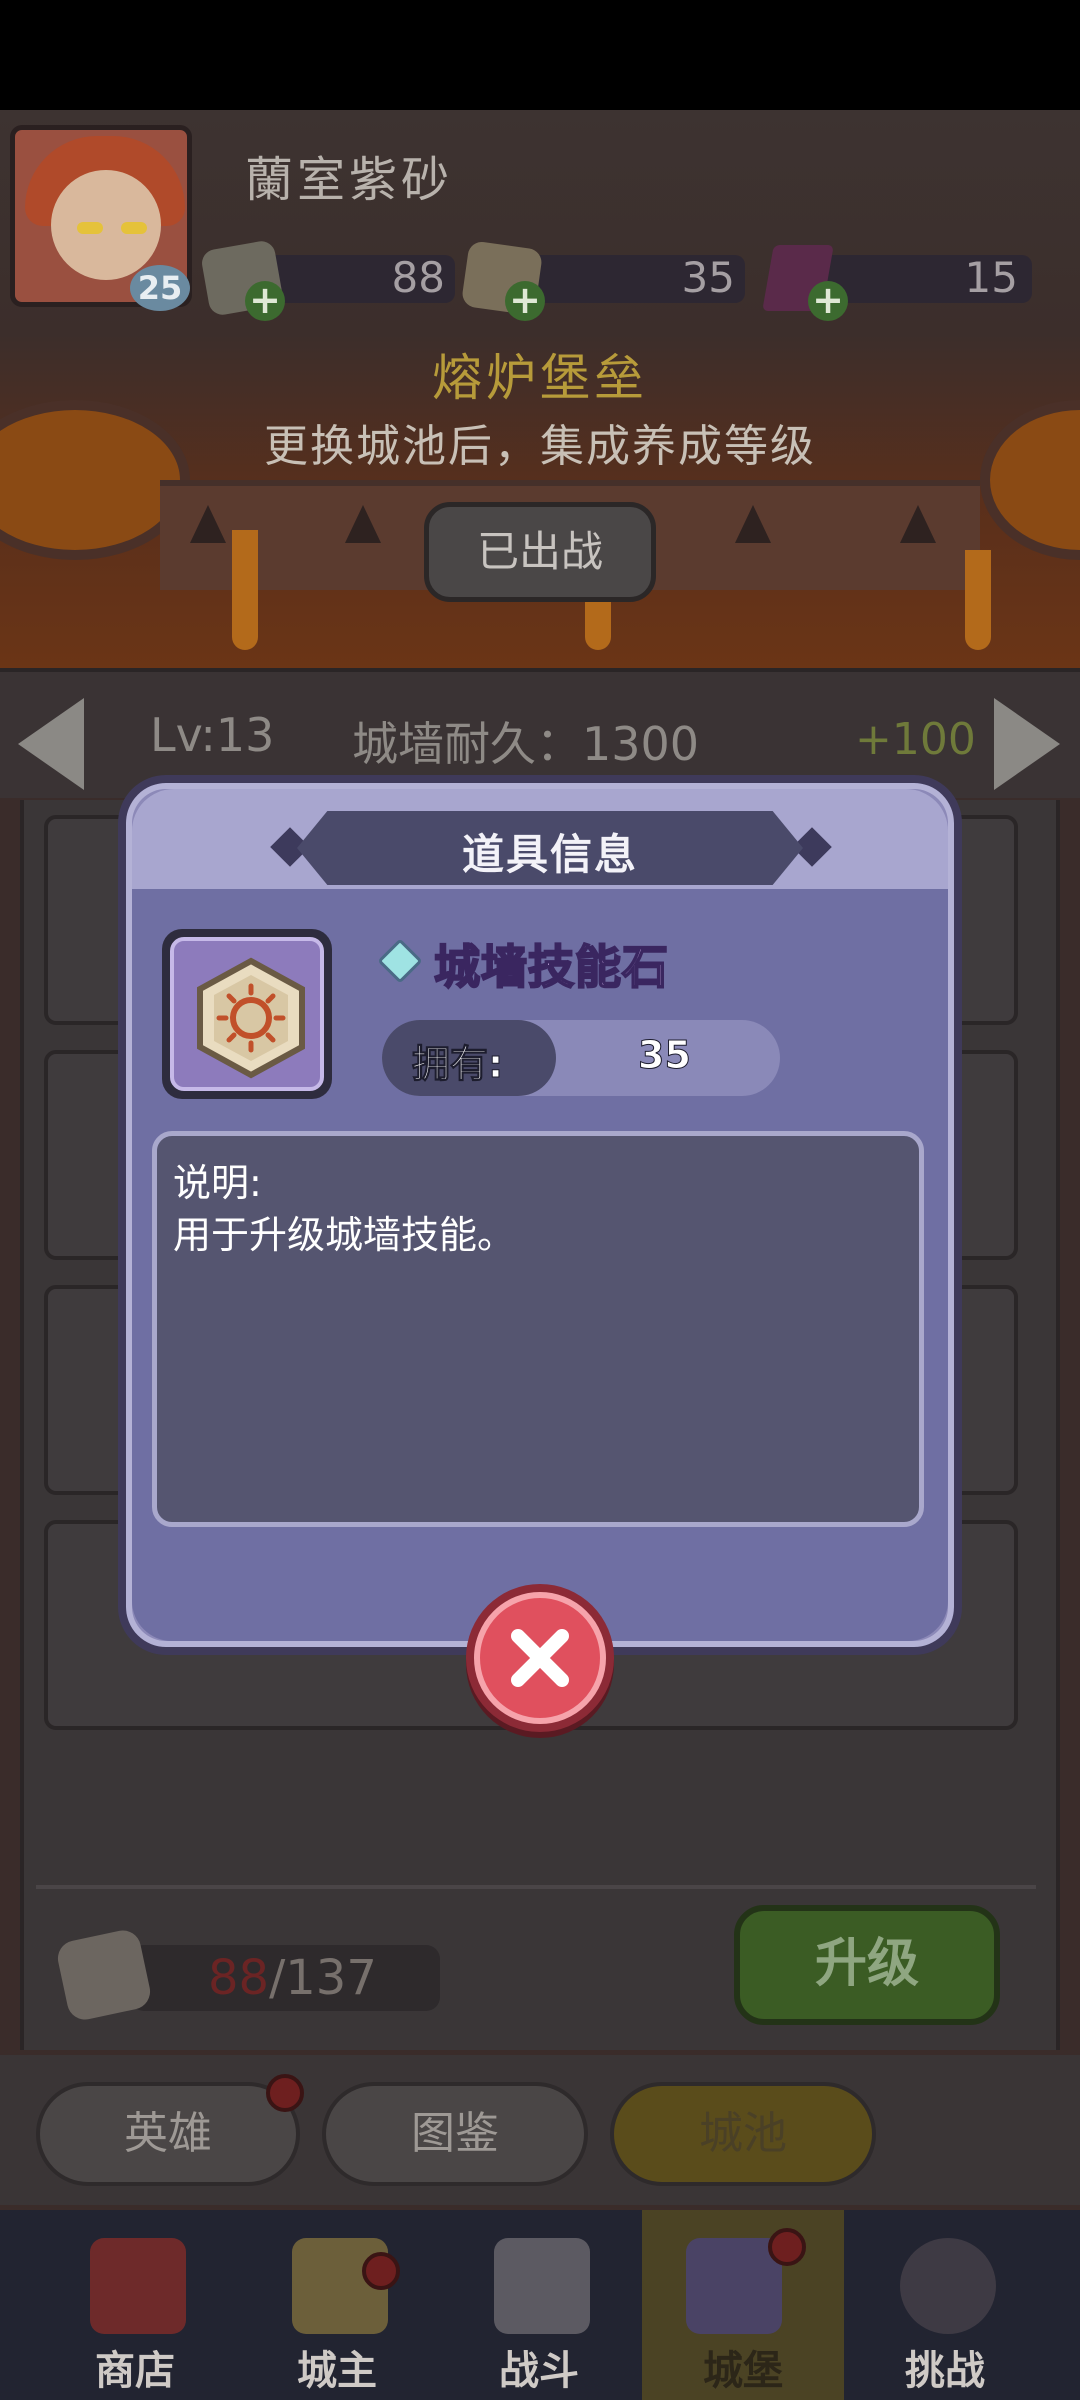  I want to click on close-button, so click(540, 1658).